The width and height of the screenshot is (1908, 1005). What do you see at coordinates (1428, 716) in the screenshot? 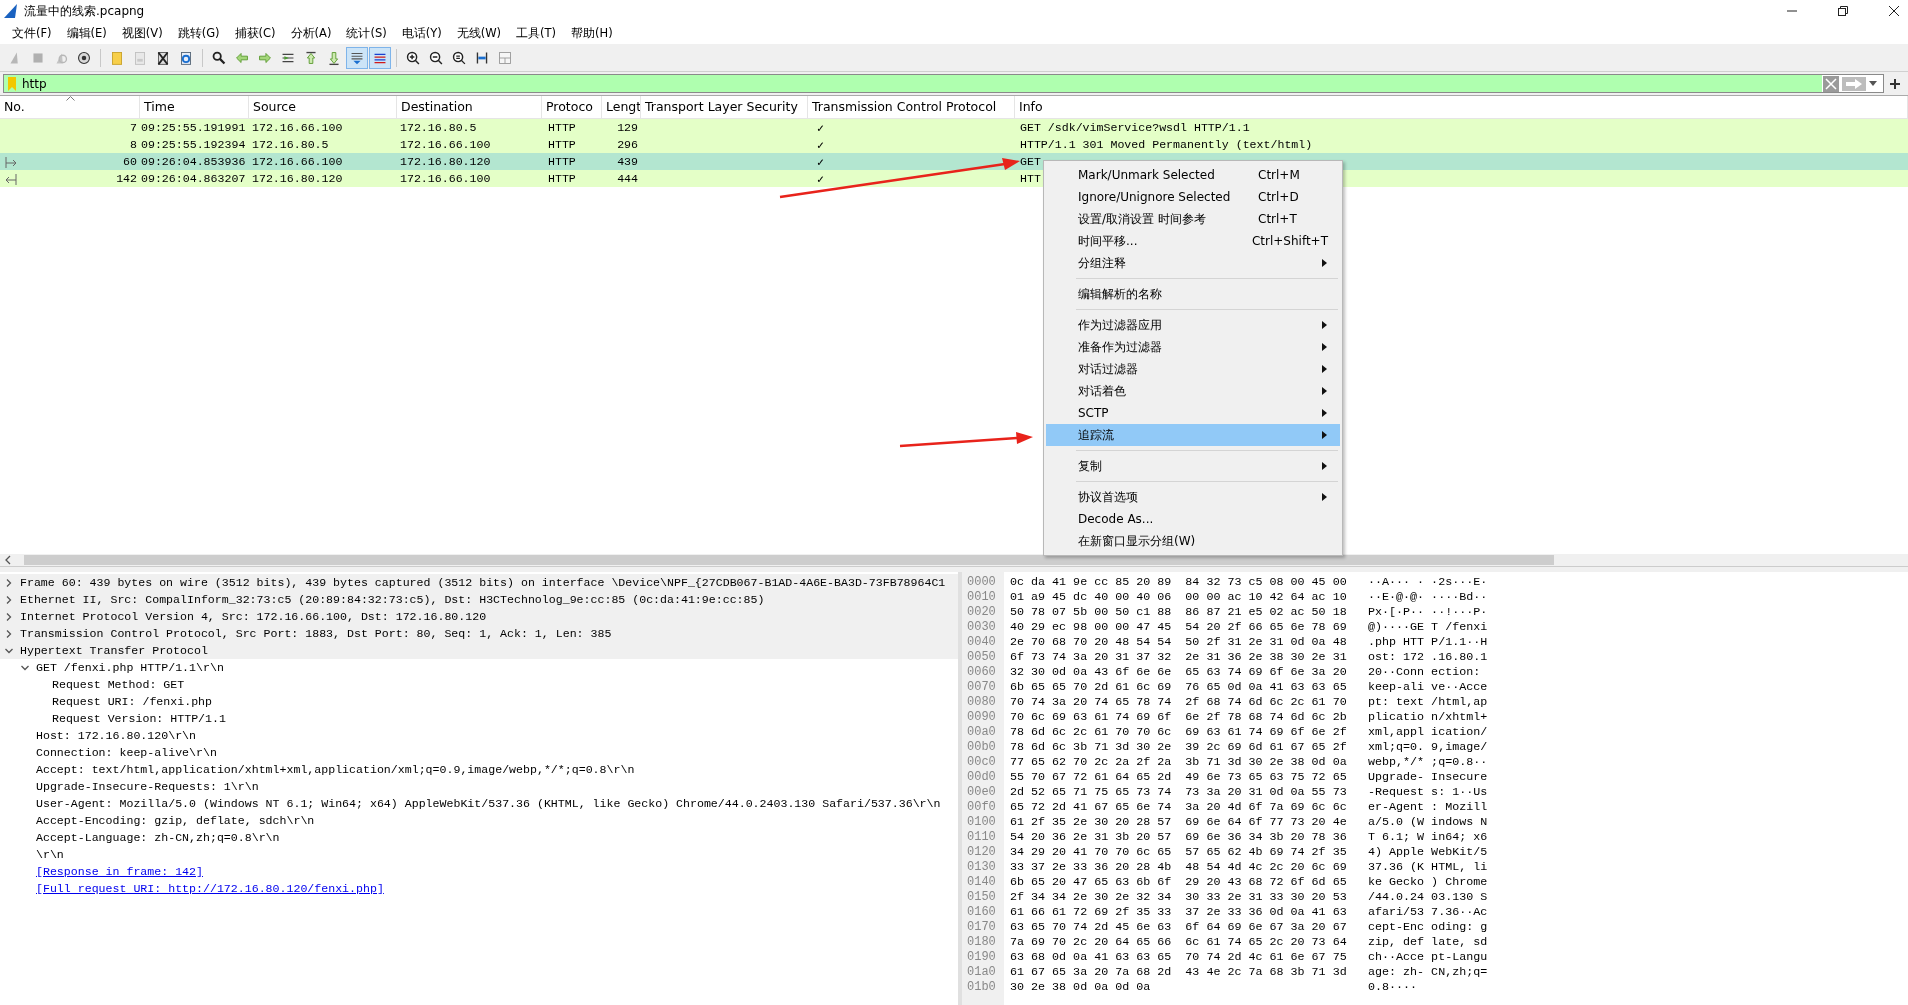
I see `ascii-text: plicatio n/xhtml+` at bounding box center [1428, 716].